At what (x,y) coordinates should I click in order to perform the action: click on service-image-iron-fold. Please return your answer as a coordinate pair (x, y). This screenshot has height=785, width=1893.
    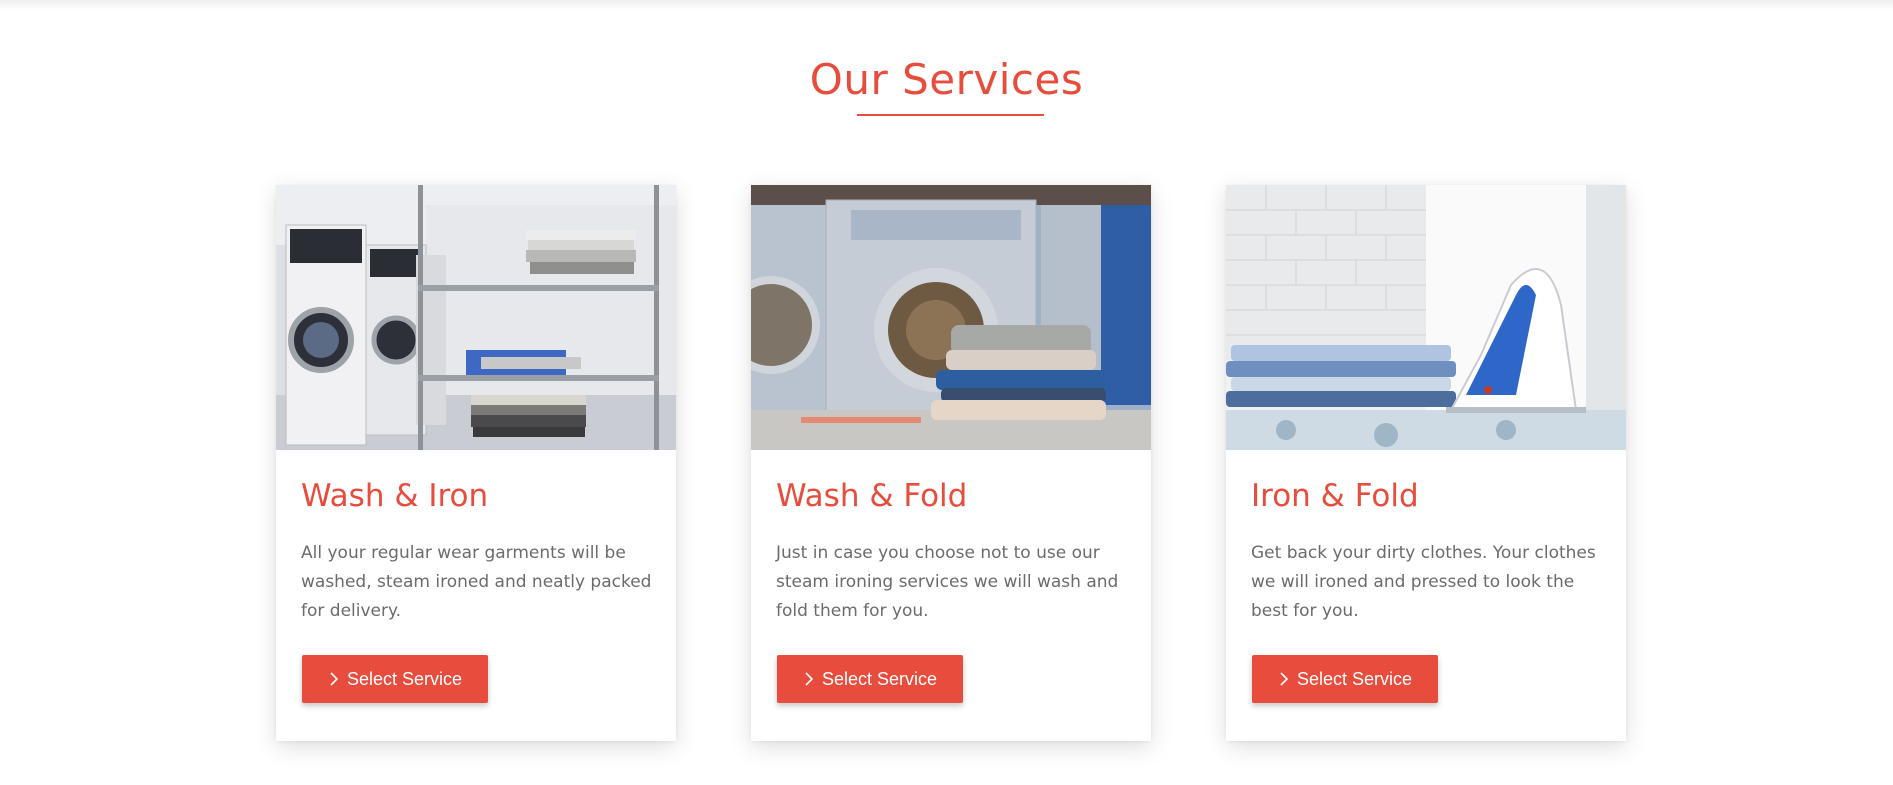
    Looking at the image, I should click on (1426, 317).